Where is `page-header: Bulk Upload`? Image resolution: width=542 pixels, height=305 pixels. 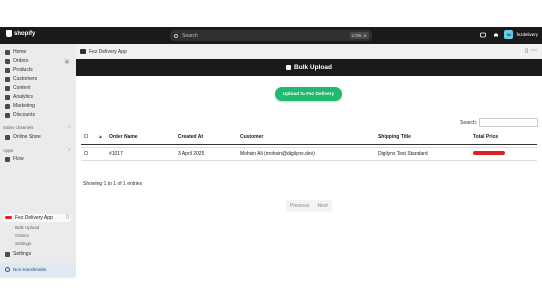 page-header: Bulk Upload is located at coordinates (309, 67).